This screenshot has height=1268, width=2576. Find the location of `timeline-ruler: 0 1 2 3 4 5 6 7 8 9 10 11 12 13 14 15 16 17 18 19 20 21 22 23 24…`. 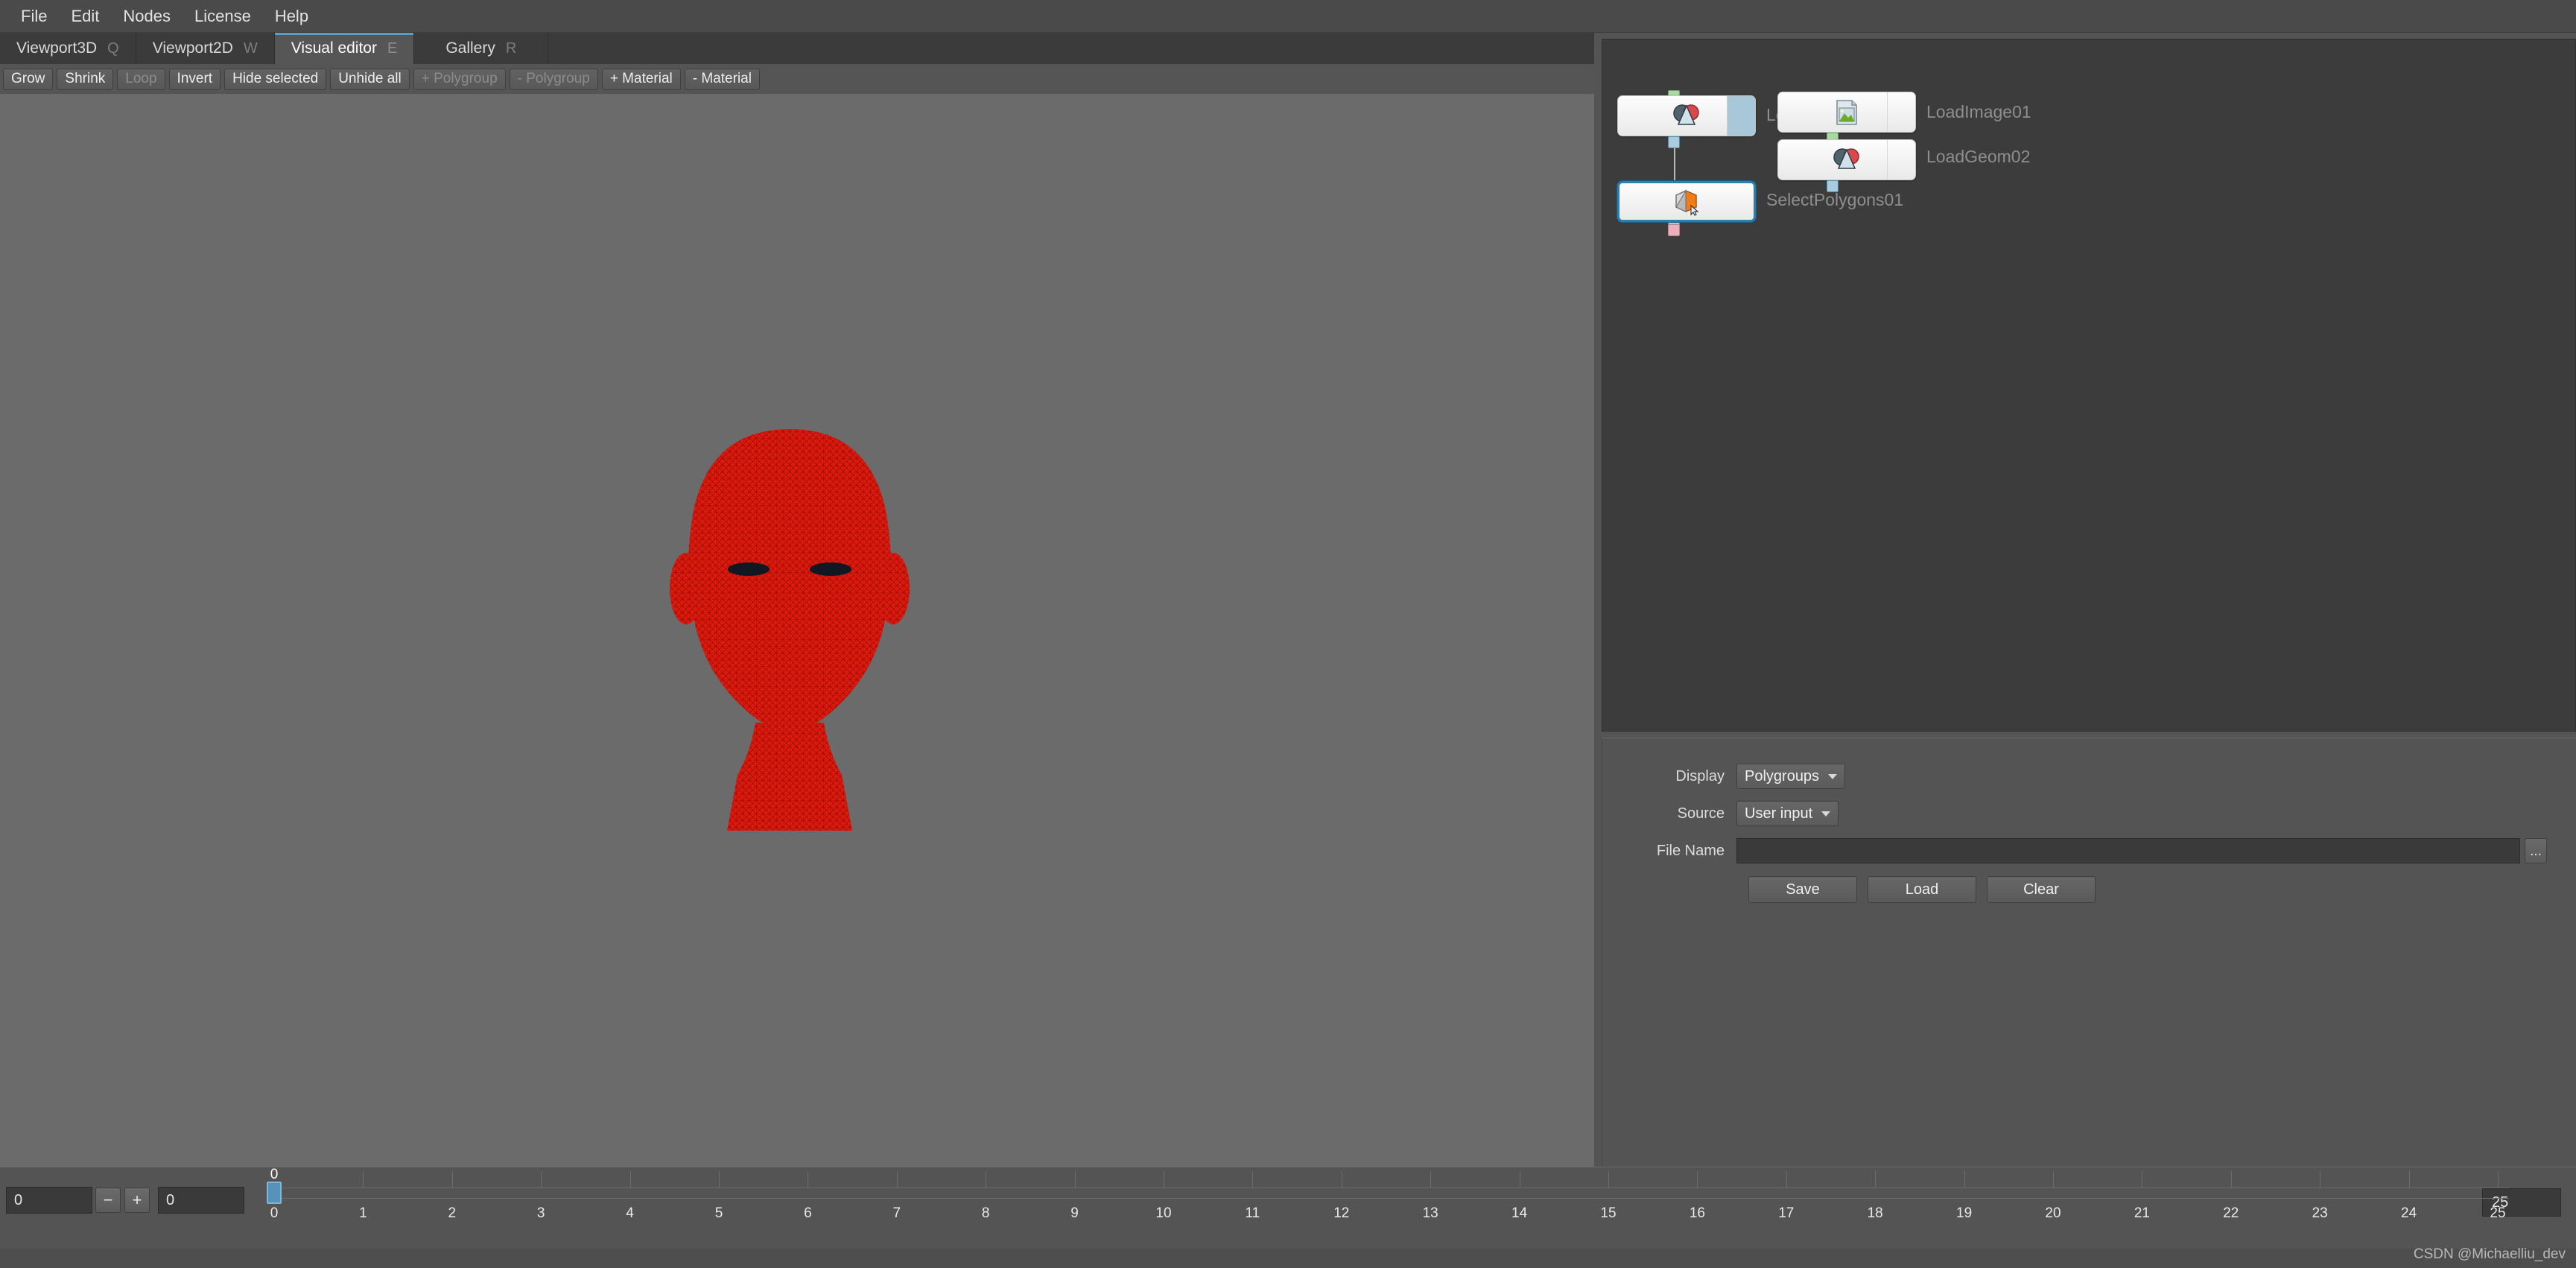

timeline-ruler: 0 1 2 3 4 5 6 7 8 9 10 11 12 13 14 15 16 17 18 19 20 21 22 23 24… is located at coordinates (1388, 1208).